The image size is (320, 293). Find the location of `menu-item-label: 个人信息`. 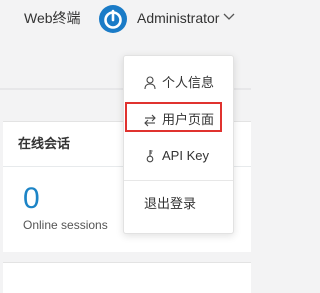

menu-item-label: 个人信息 is located at coordinates (188, 82).